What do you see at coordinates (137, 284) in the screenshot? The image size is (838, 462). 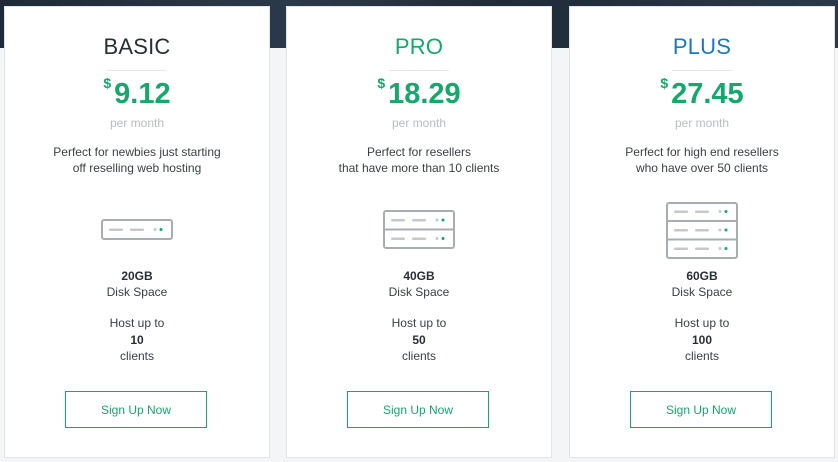 I see `disk-space: 20GB Disk Space` at bounding box center [137, 284].